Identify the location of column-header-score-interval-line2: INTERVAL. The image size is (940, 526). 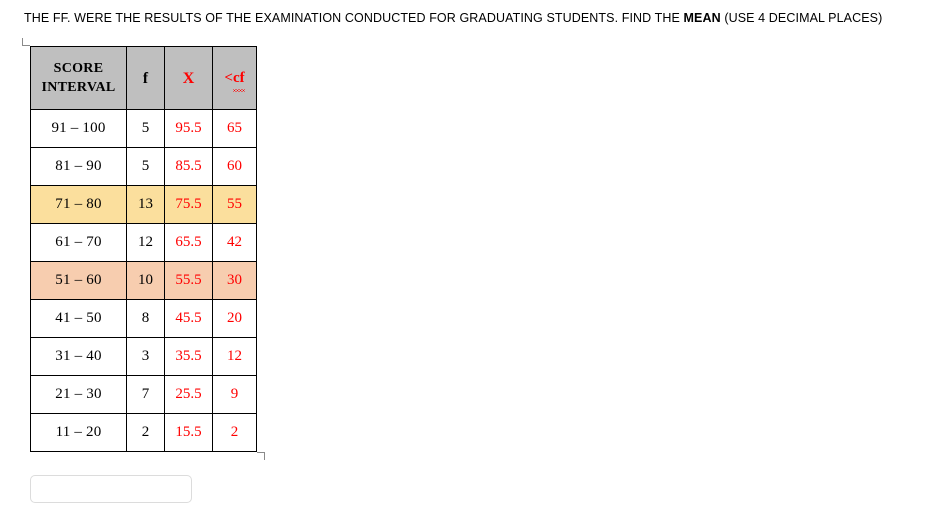
(78, 87).